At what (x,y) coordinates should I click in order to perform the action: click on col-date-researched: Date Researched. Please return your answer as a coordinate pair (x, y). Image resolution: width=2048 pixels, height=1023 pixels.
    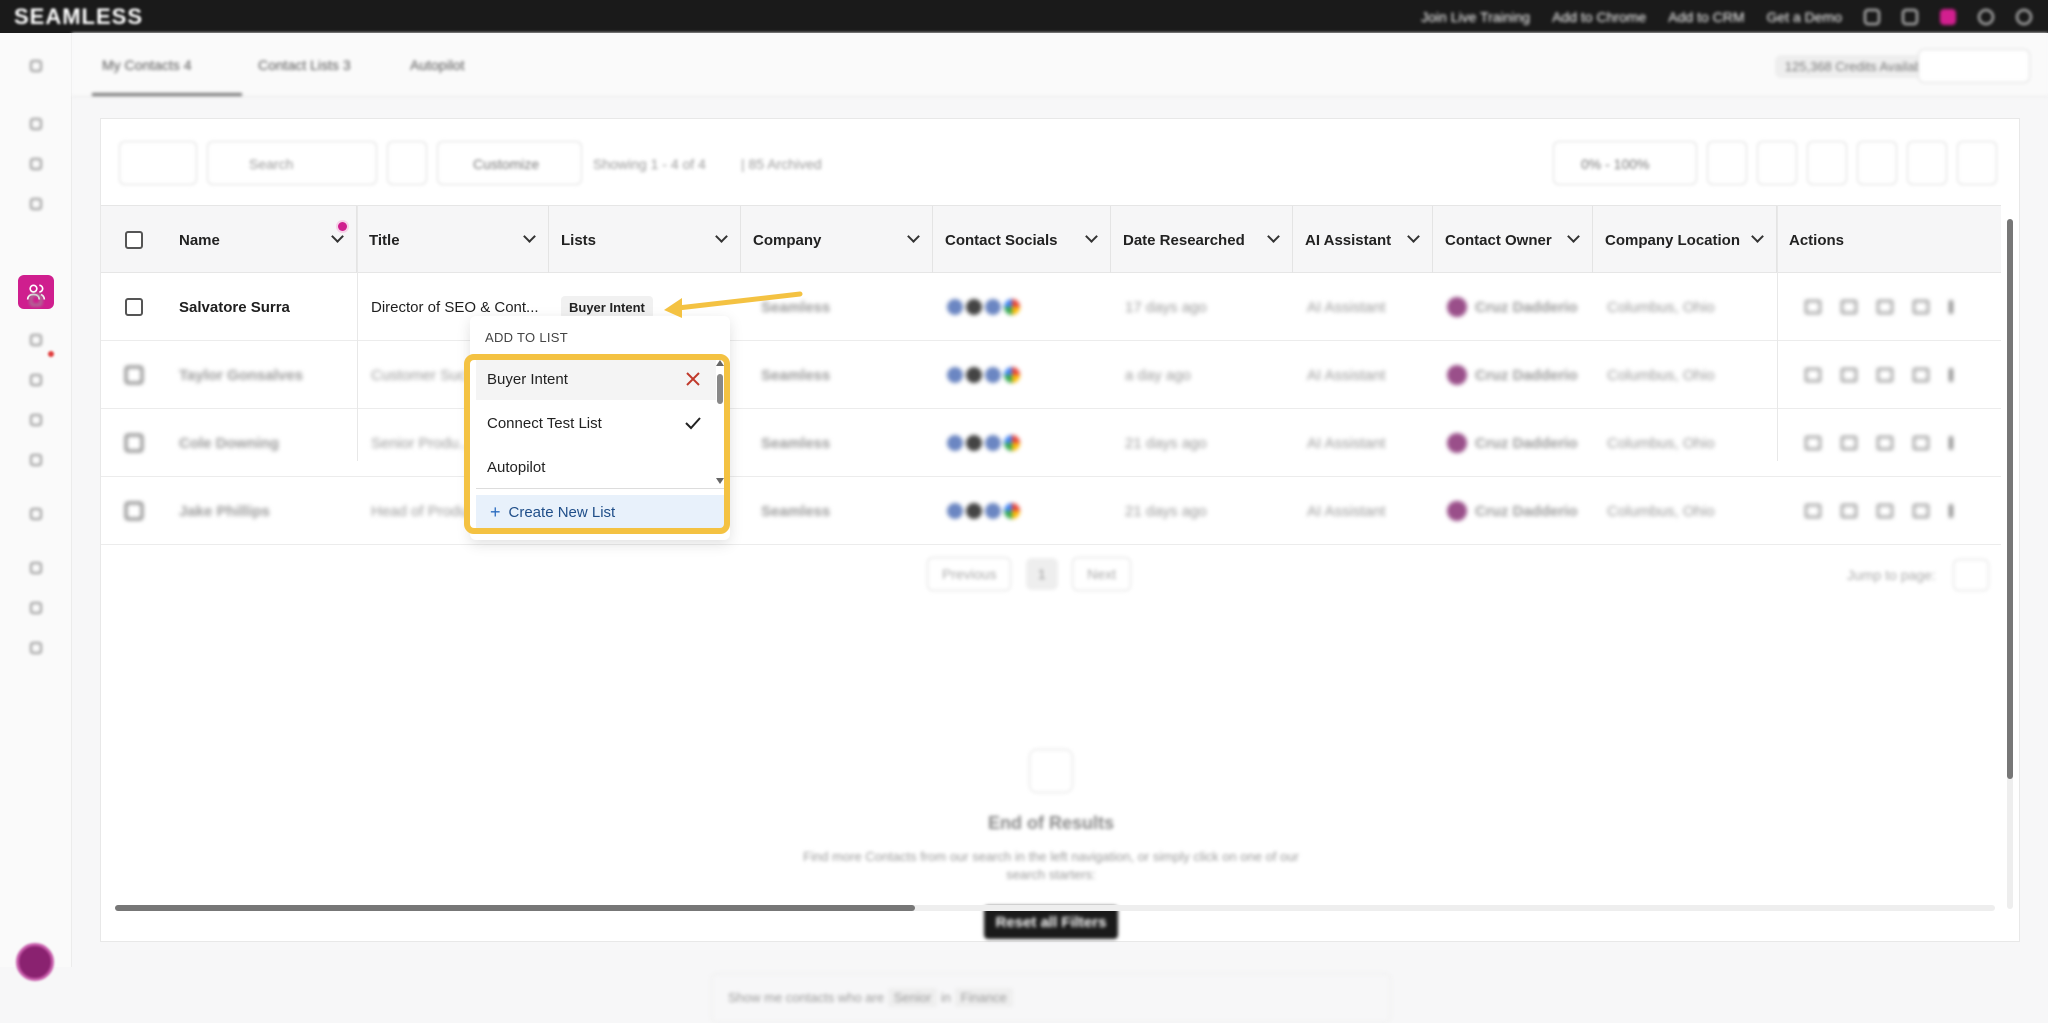
    Looking at the image, I should click on (1202, 240).